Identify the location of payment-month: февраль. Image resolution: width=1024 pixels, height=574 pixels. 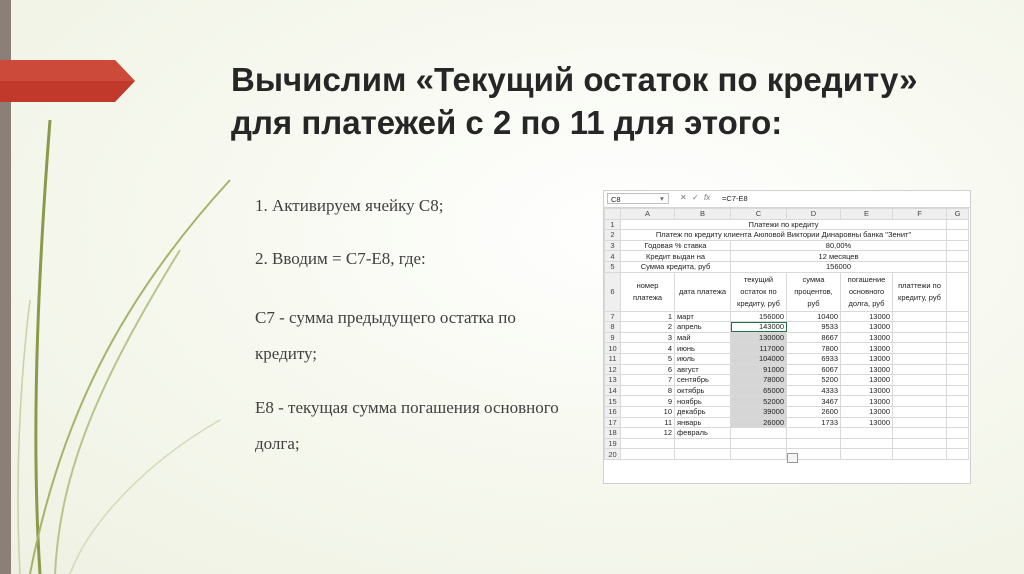
(702, 433).